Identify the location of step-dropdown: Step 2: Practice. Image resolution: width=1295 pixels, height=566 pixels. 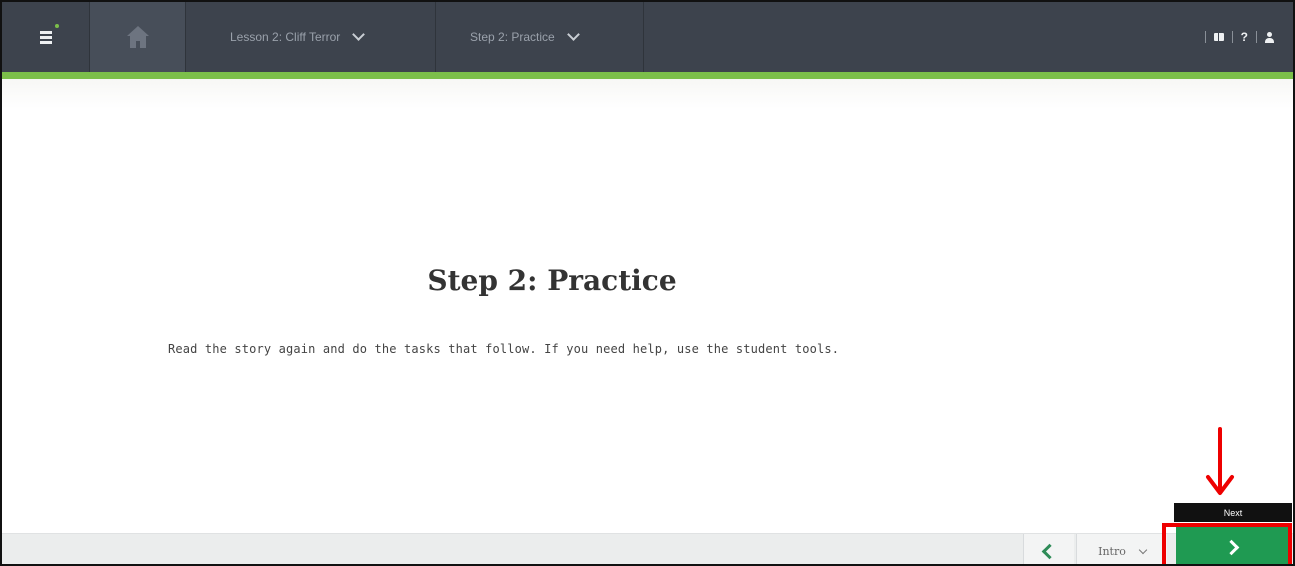
(540, 37).